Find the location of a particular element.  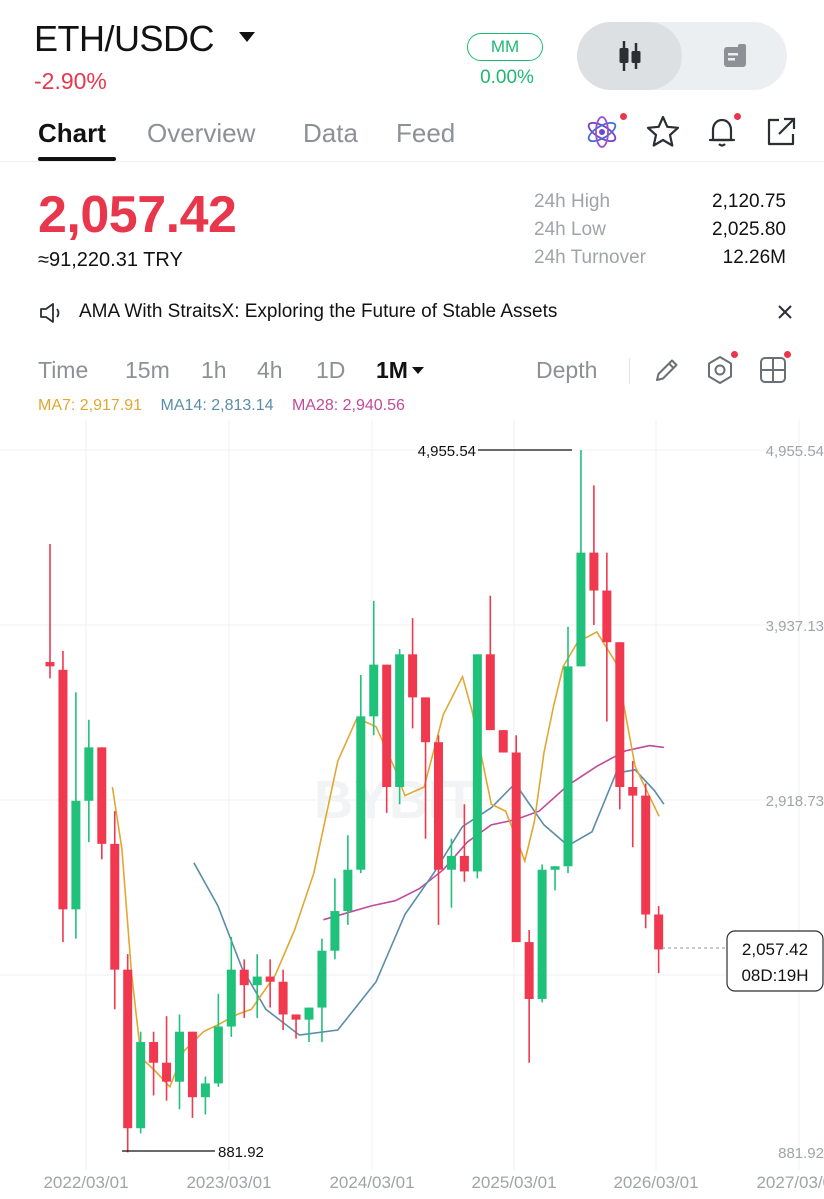

stat-value-turnover: 12.26M is located at coordinates (754, 257).